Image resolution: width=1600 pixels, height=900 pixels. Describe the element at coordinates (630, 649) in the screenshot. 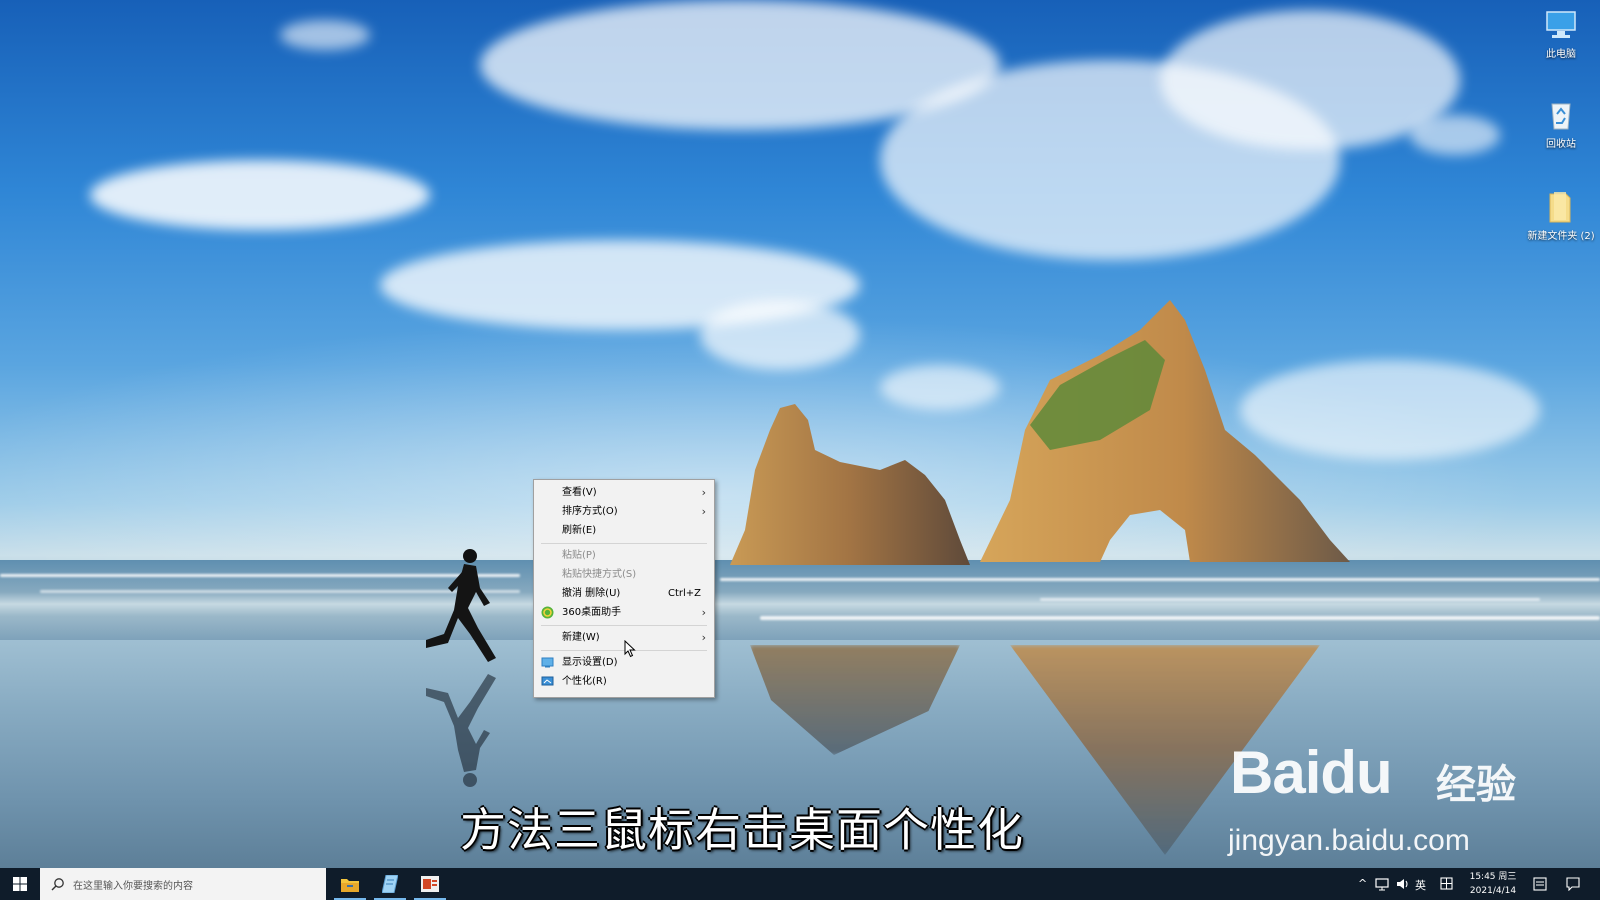

I see `mouse-cursor-icon` at that location.